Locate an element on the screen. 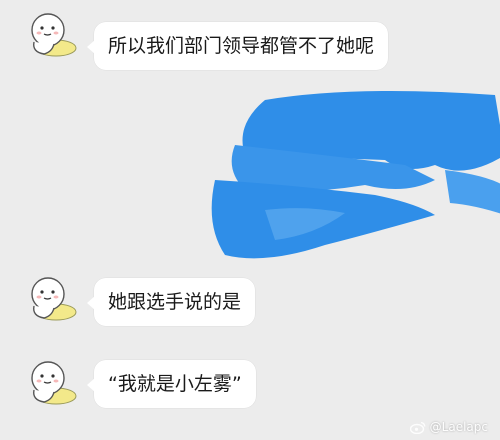  message-text: 所以我们部门领导都管不了她呢 is located at coordinates (241, 46).